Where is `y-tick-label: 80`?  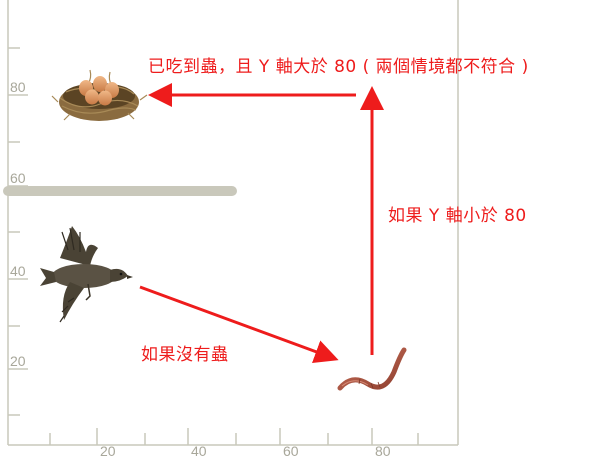 y-tick-label: 80 is located at coordinates (18, 87).